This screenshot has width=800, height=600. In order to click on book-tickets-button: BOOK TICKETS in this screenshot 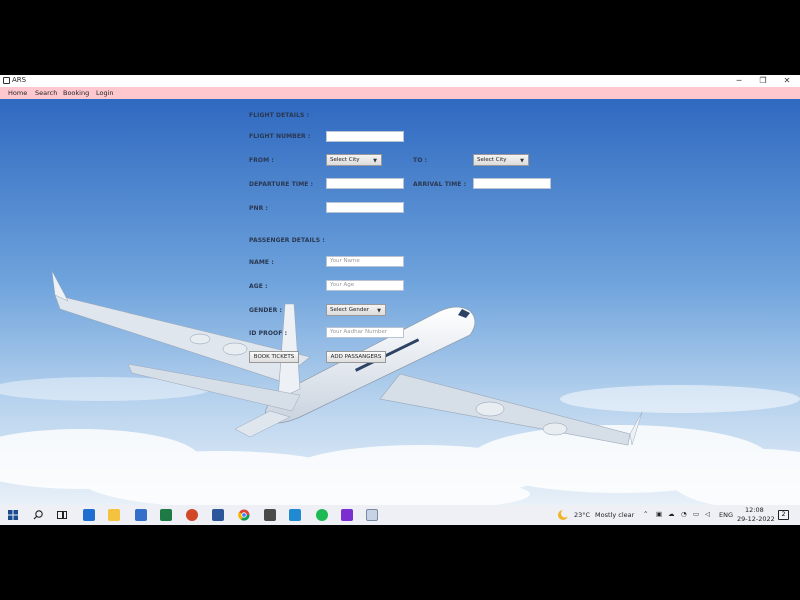, I will do `click(274, 357)`.